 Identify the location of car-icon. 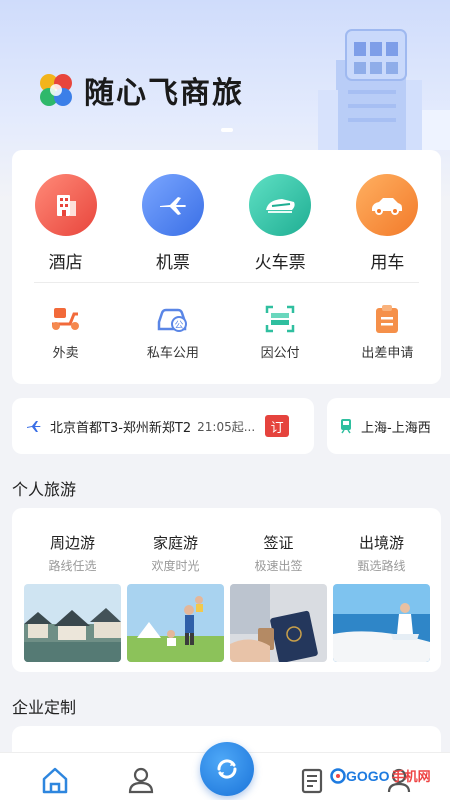
(387, 205).